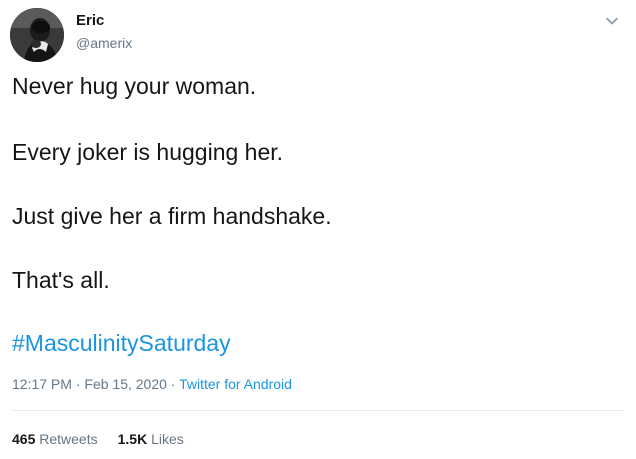 This screenshot has width=636, height=459. What do you see at coordinates (134, 86) in the screenshot?
I see `tweet-text-line: Never hug your woman.` at bounding box center [134, 86].